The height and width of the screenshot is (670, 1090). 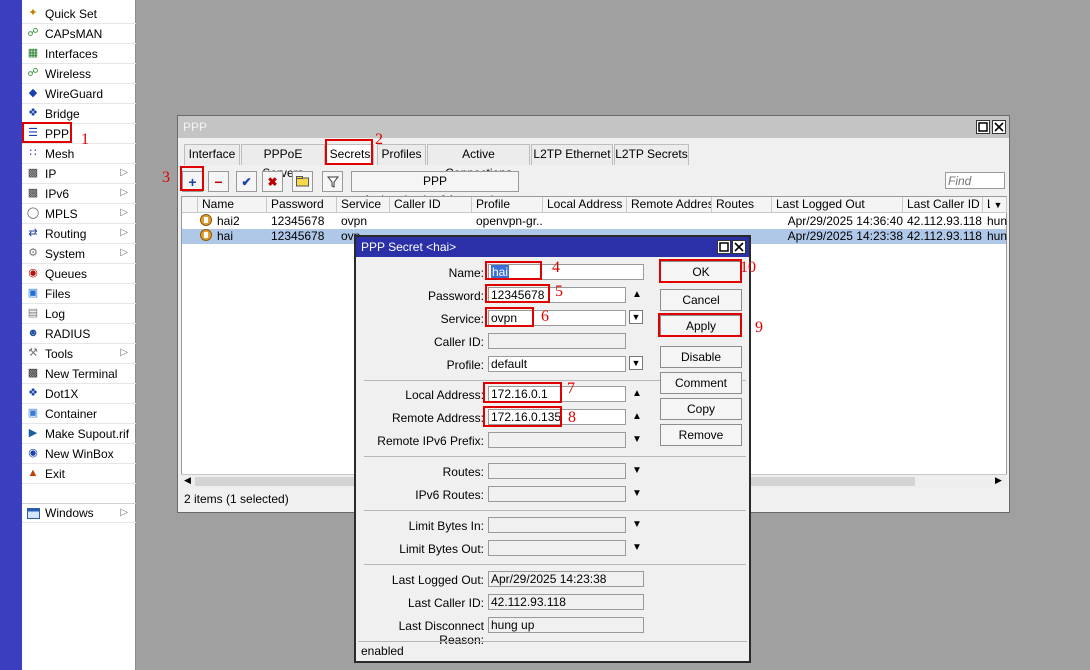 What do you see at coordinates (943, 205) in the screenshot?
I see `column-header-last-caller-id: Last Caller ID` at bounding box center [943, 205].